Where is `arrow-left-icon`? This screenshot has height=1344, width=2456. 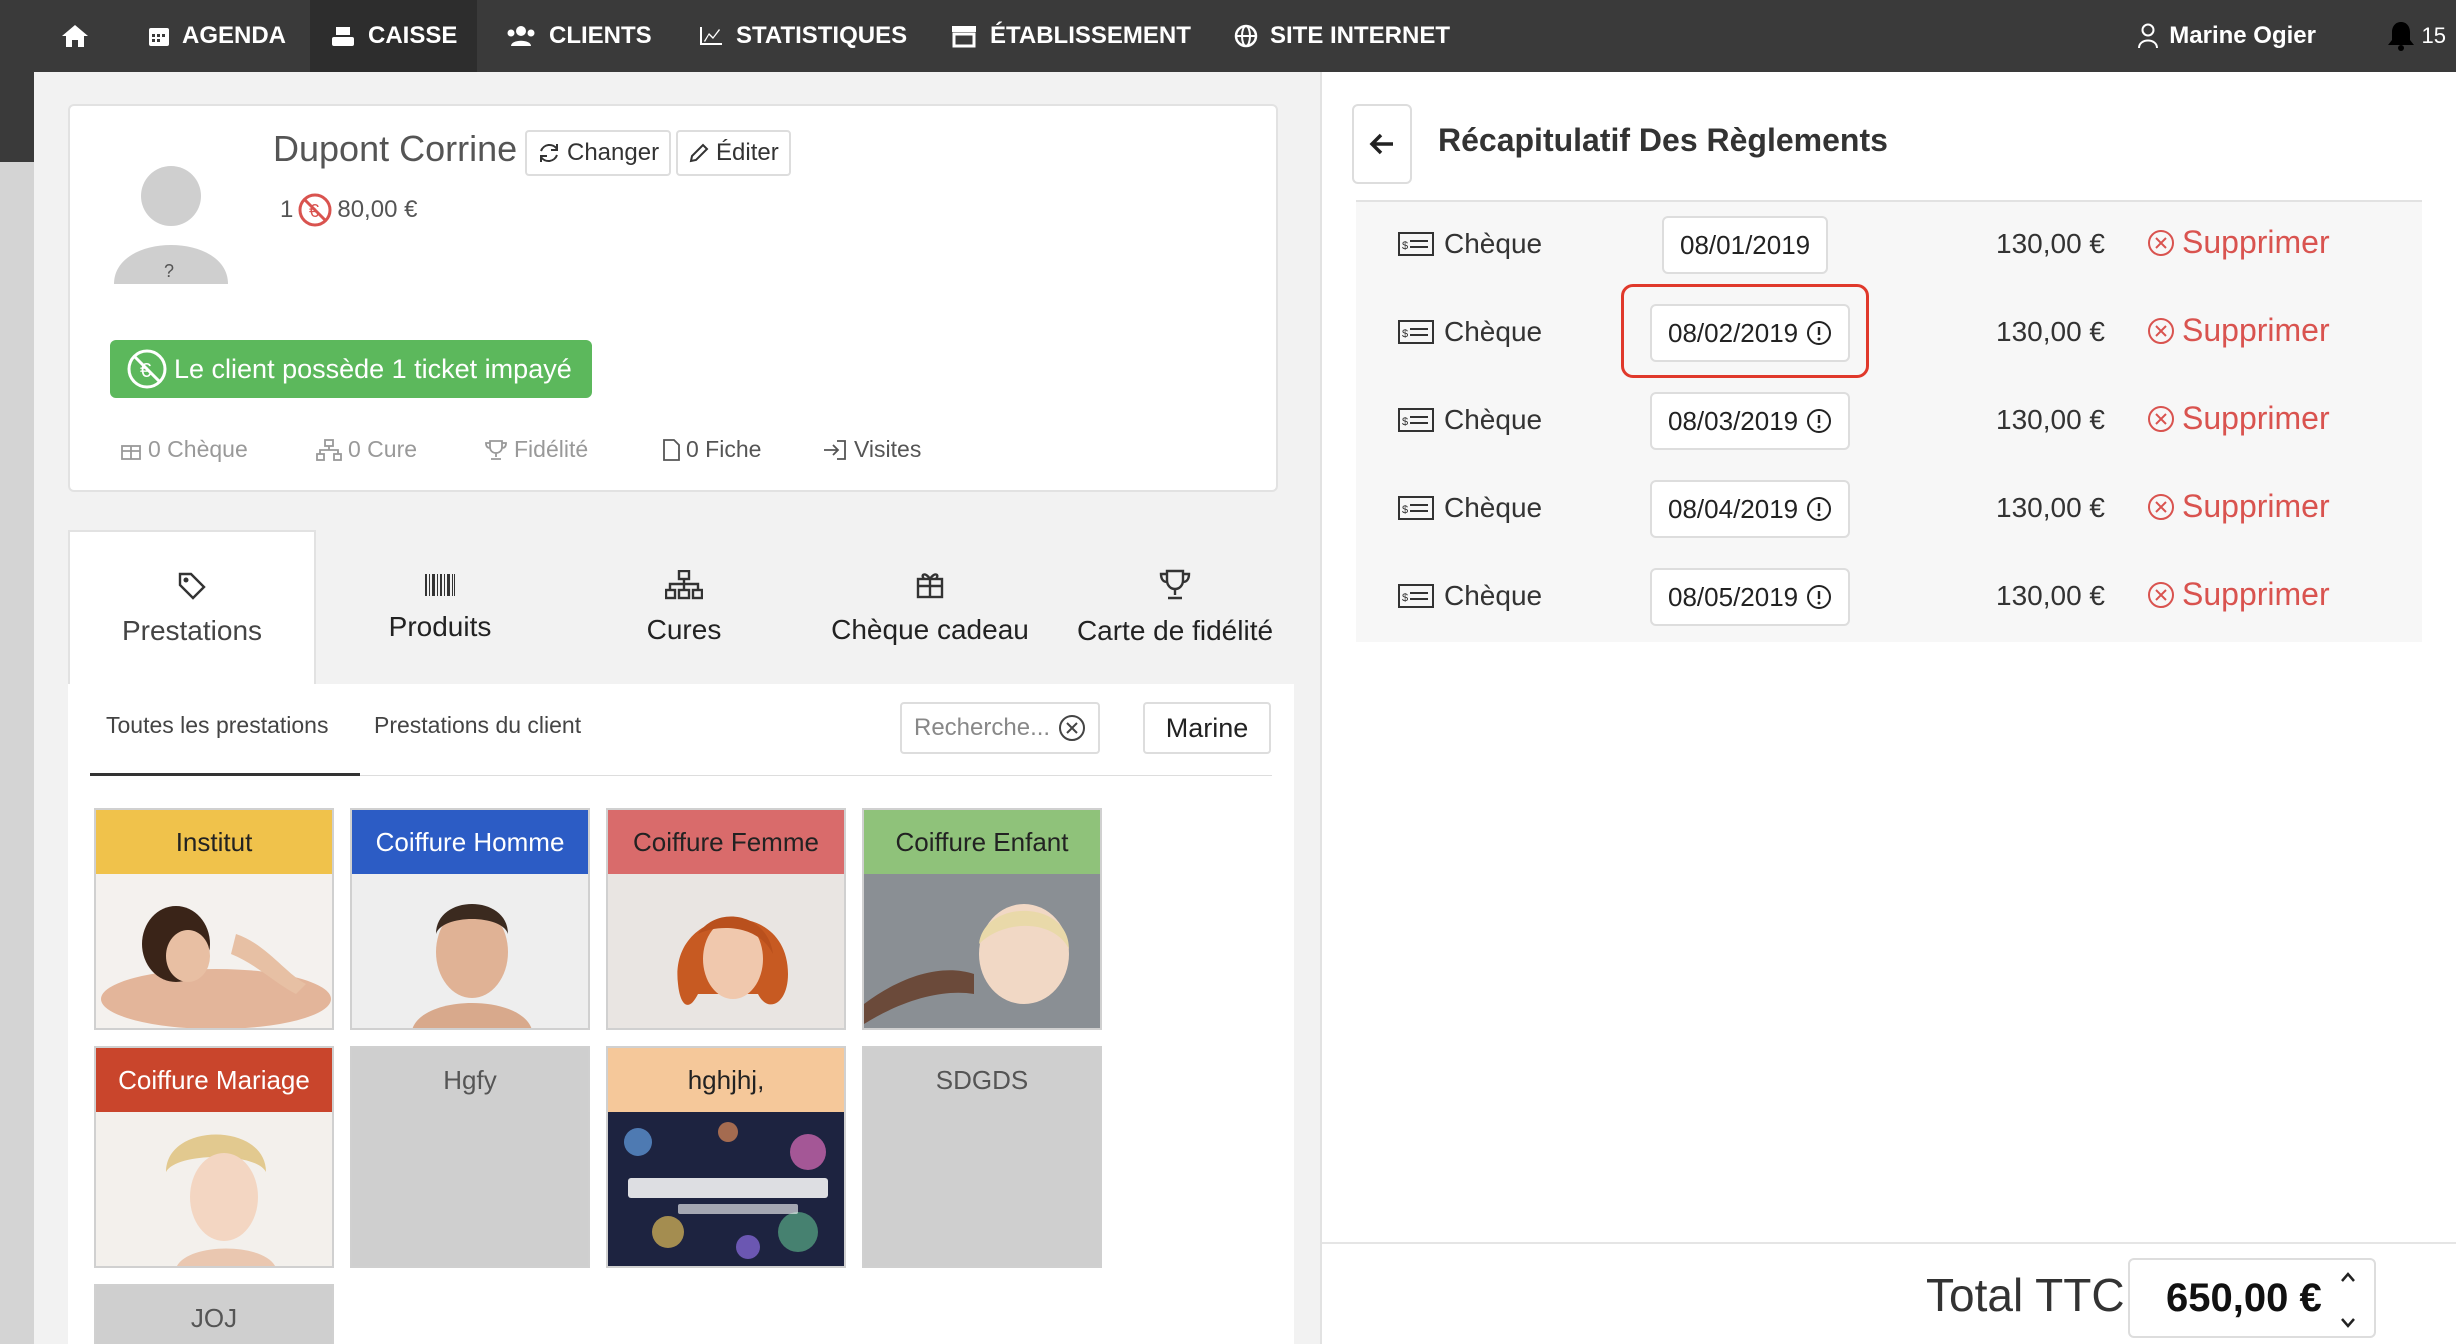
arrow-left-icon is located at coordinates (1381, 144).